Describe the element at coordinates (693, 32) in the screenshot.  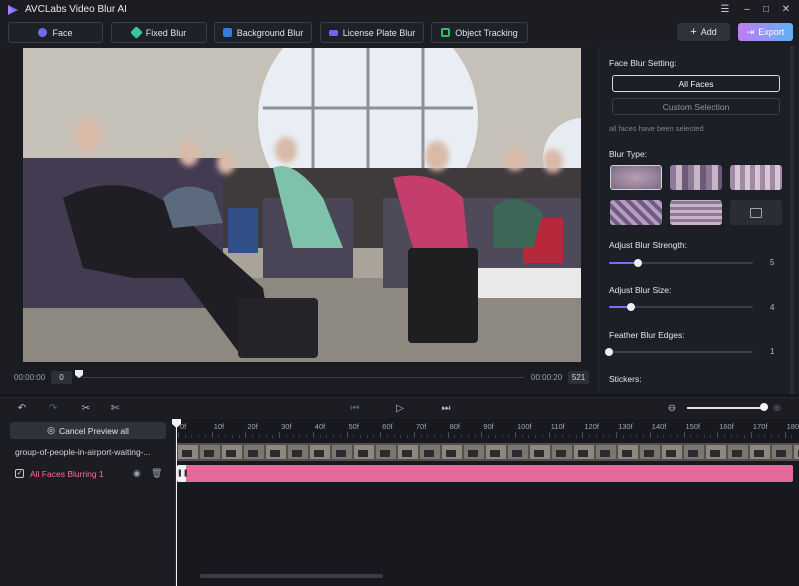
I see `plus-icon: +` at that location.